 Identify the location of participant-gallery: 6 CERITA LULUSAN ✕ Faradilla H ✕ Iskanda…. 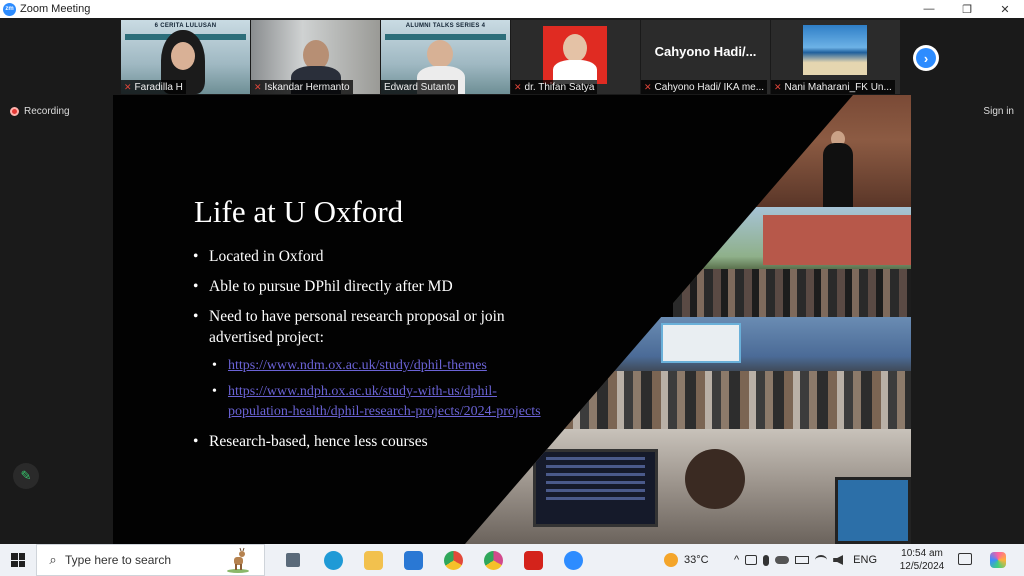
(510, 57).